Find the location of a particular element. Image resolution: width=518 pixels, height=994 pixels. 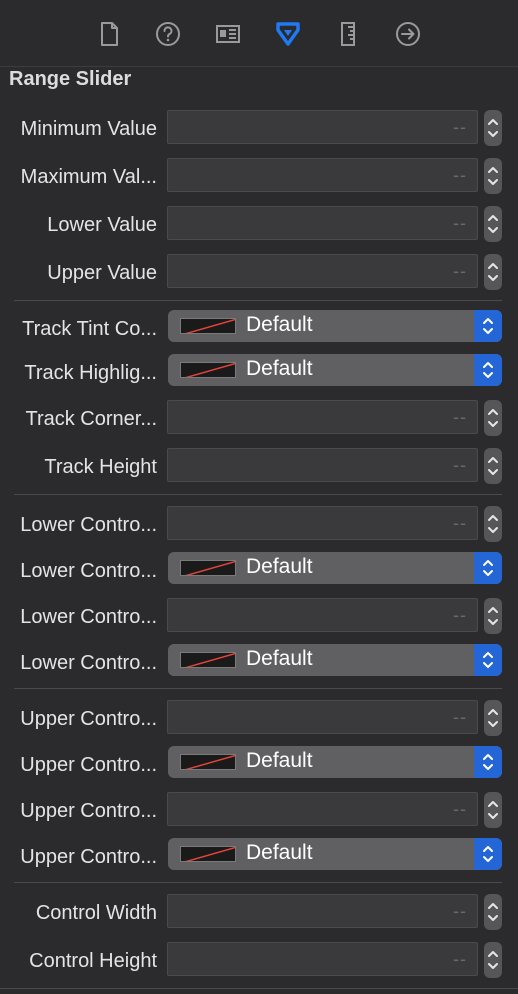

maximum-value-row: Maximum Val... -- is located at coordinates (259, 178).